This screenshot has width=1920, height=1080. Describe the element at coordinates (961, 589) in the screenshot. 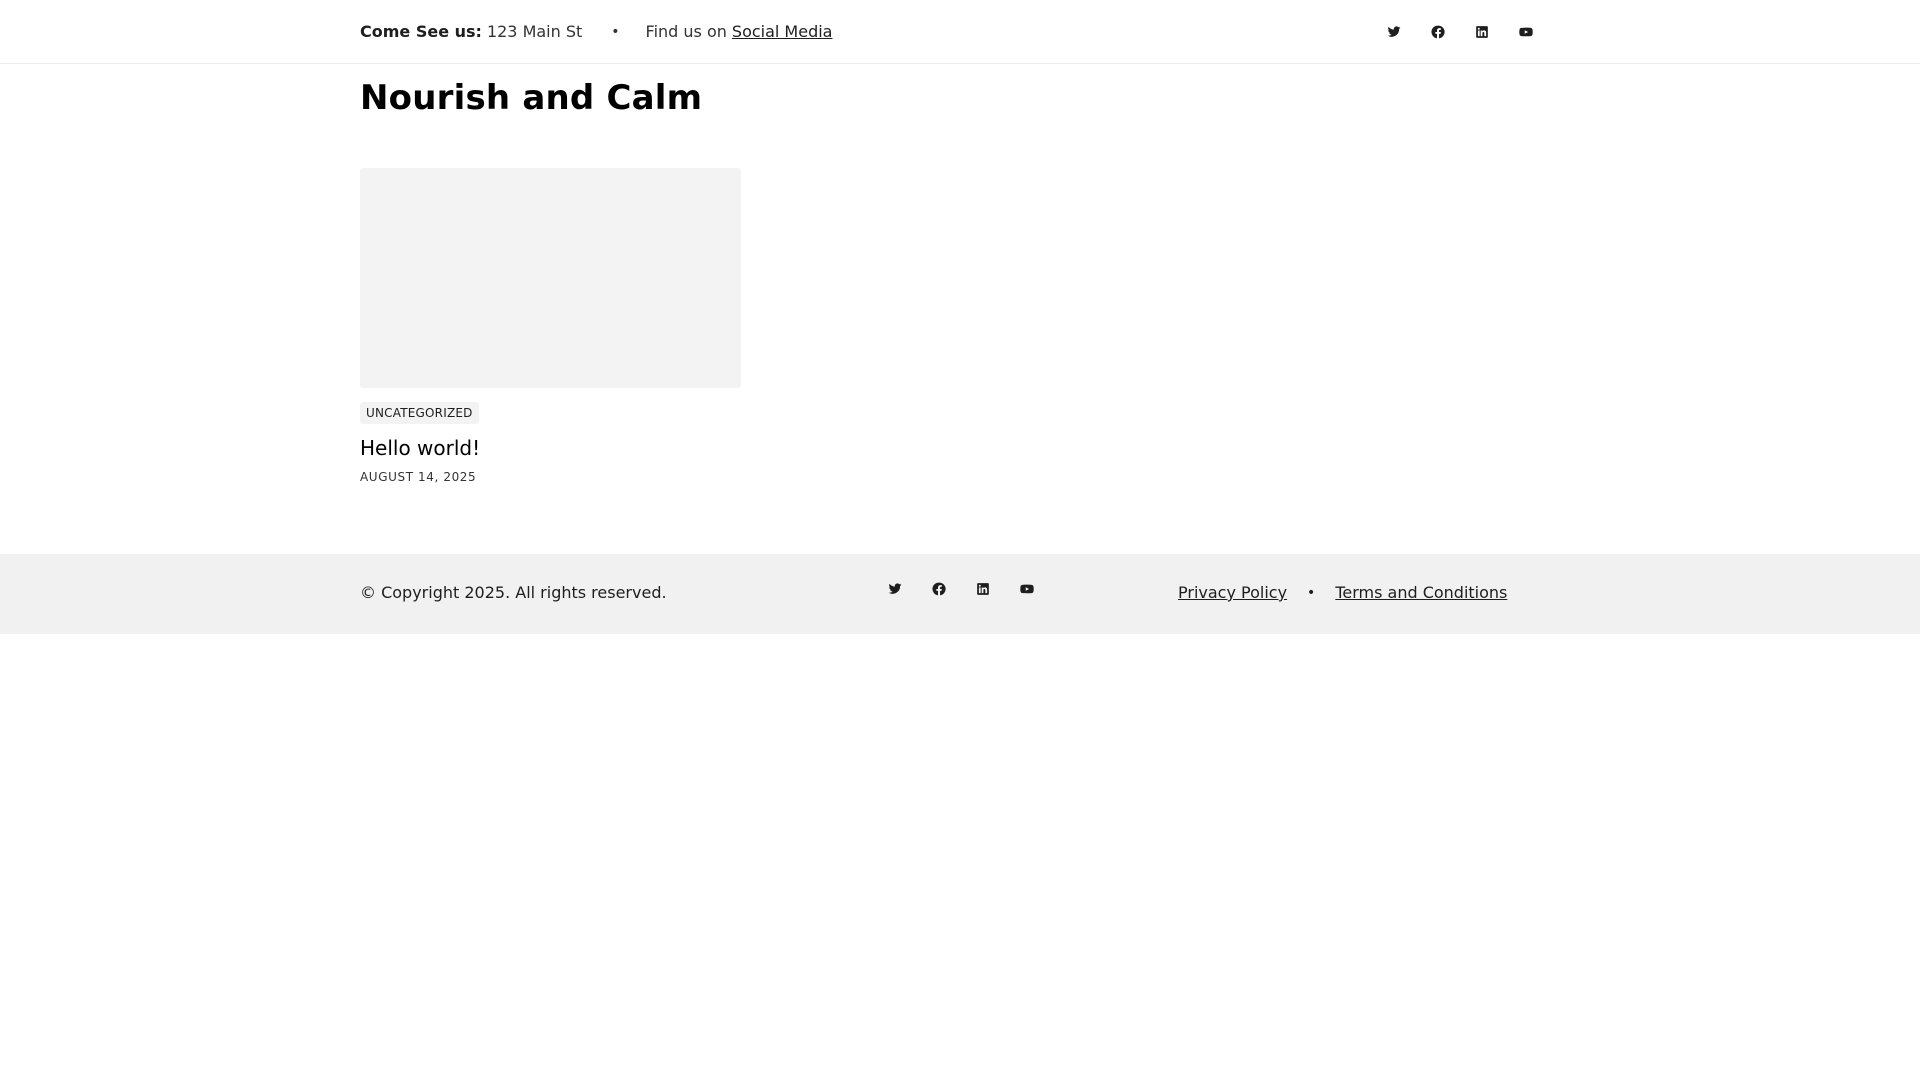

I see `footer-social-icons` at that location.